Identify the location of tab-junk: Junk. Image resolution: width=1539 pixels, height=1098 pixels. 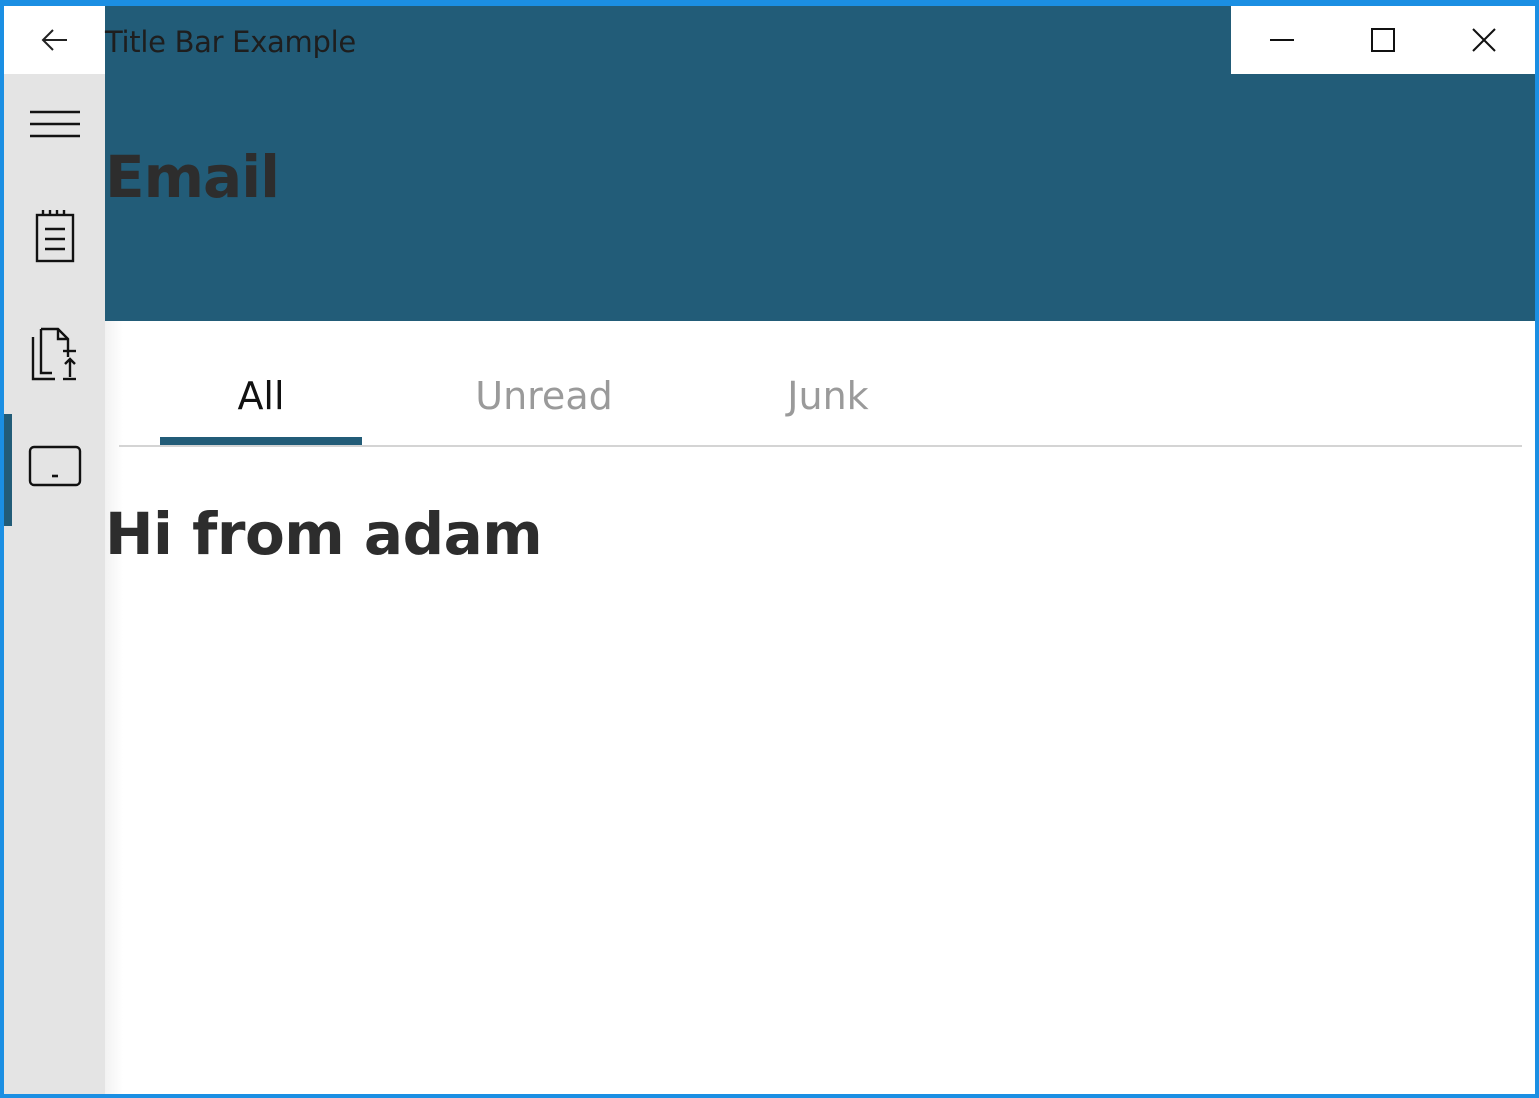
(828, 396).